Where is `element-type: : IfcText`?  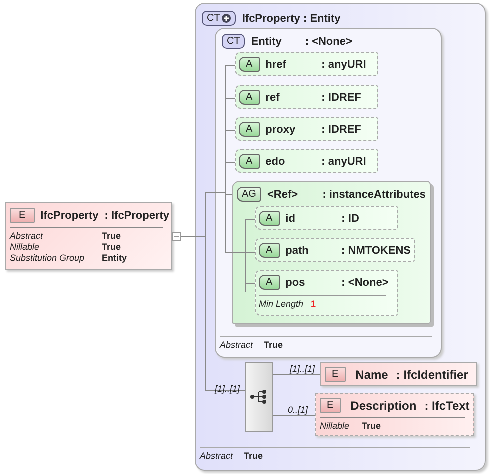
element-type: : IfcText is located at coordinates (447, 405).